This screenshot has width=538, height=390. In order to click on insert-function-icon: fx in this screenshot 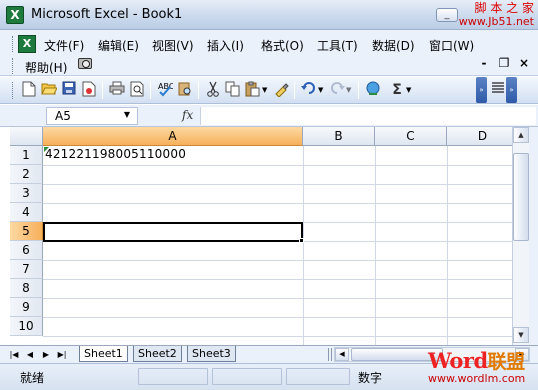, I will do `click(187, 115)`.